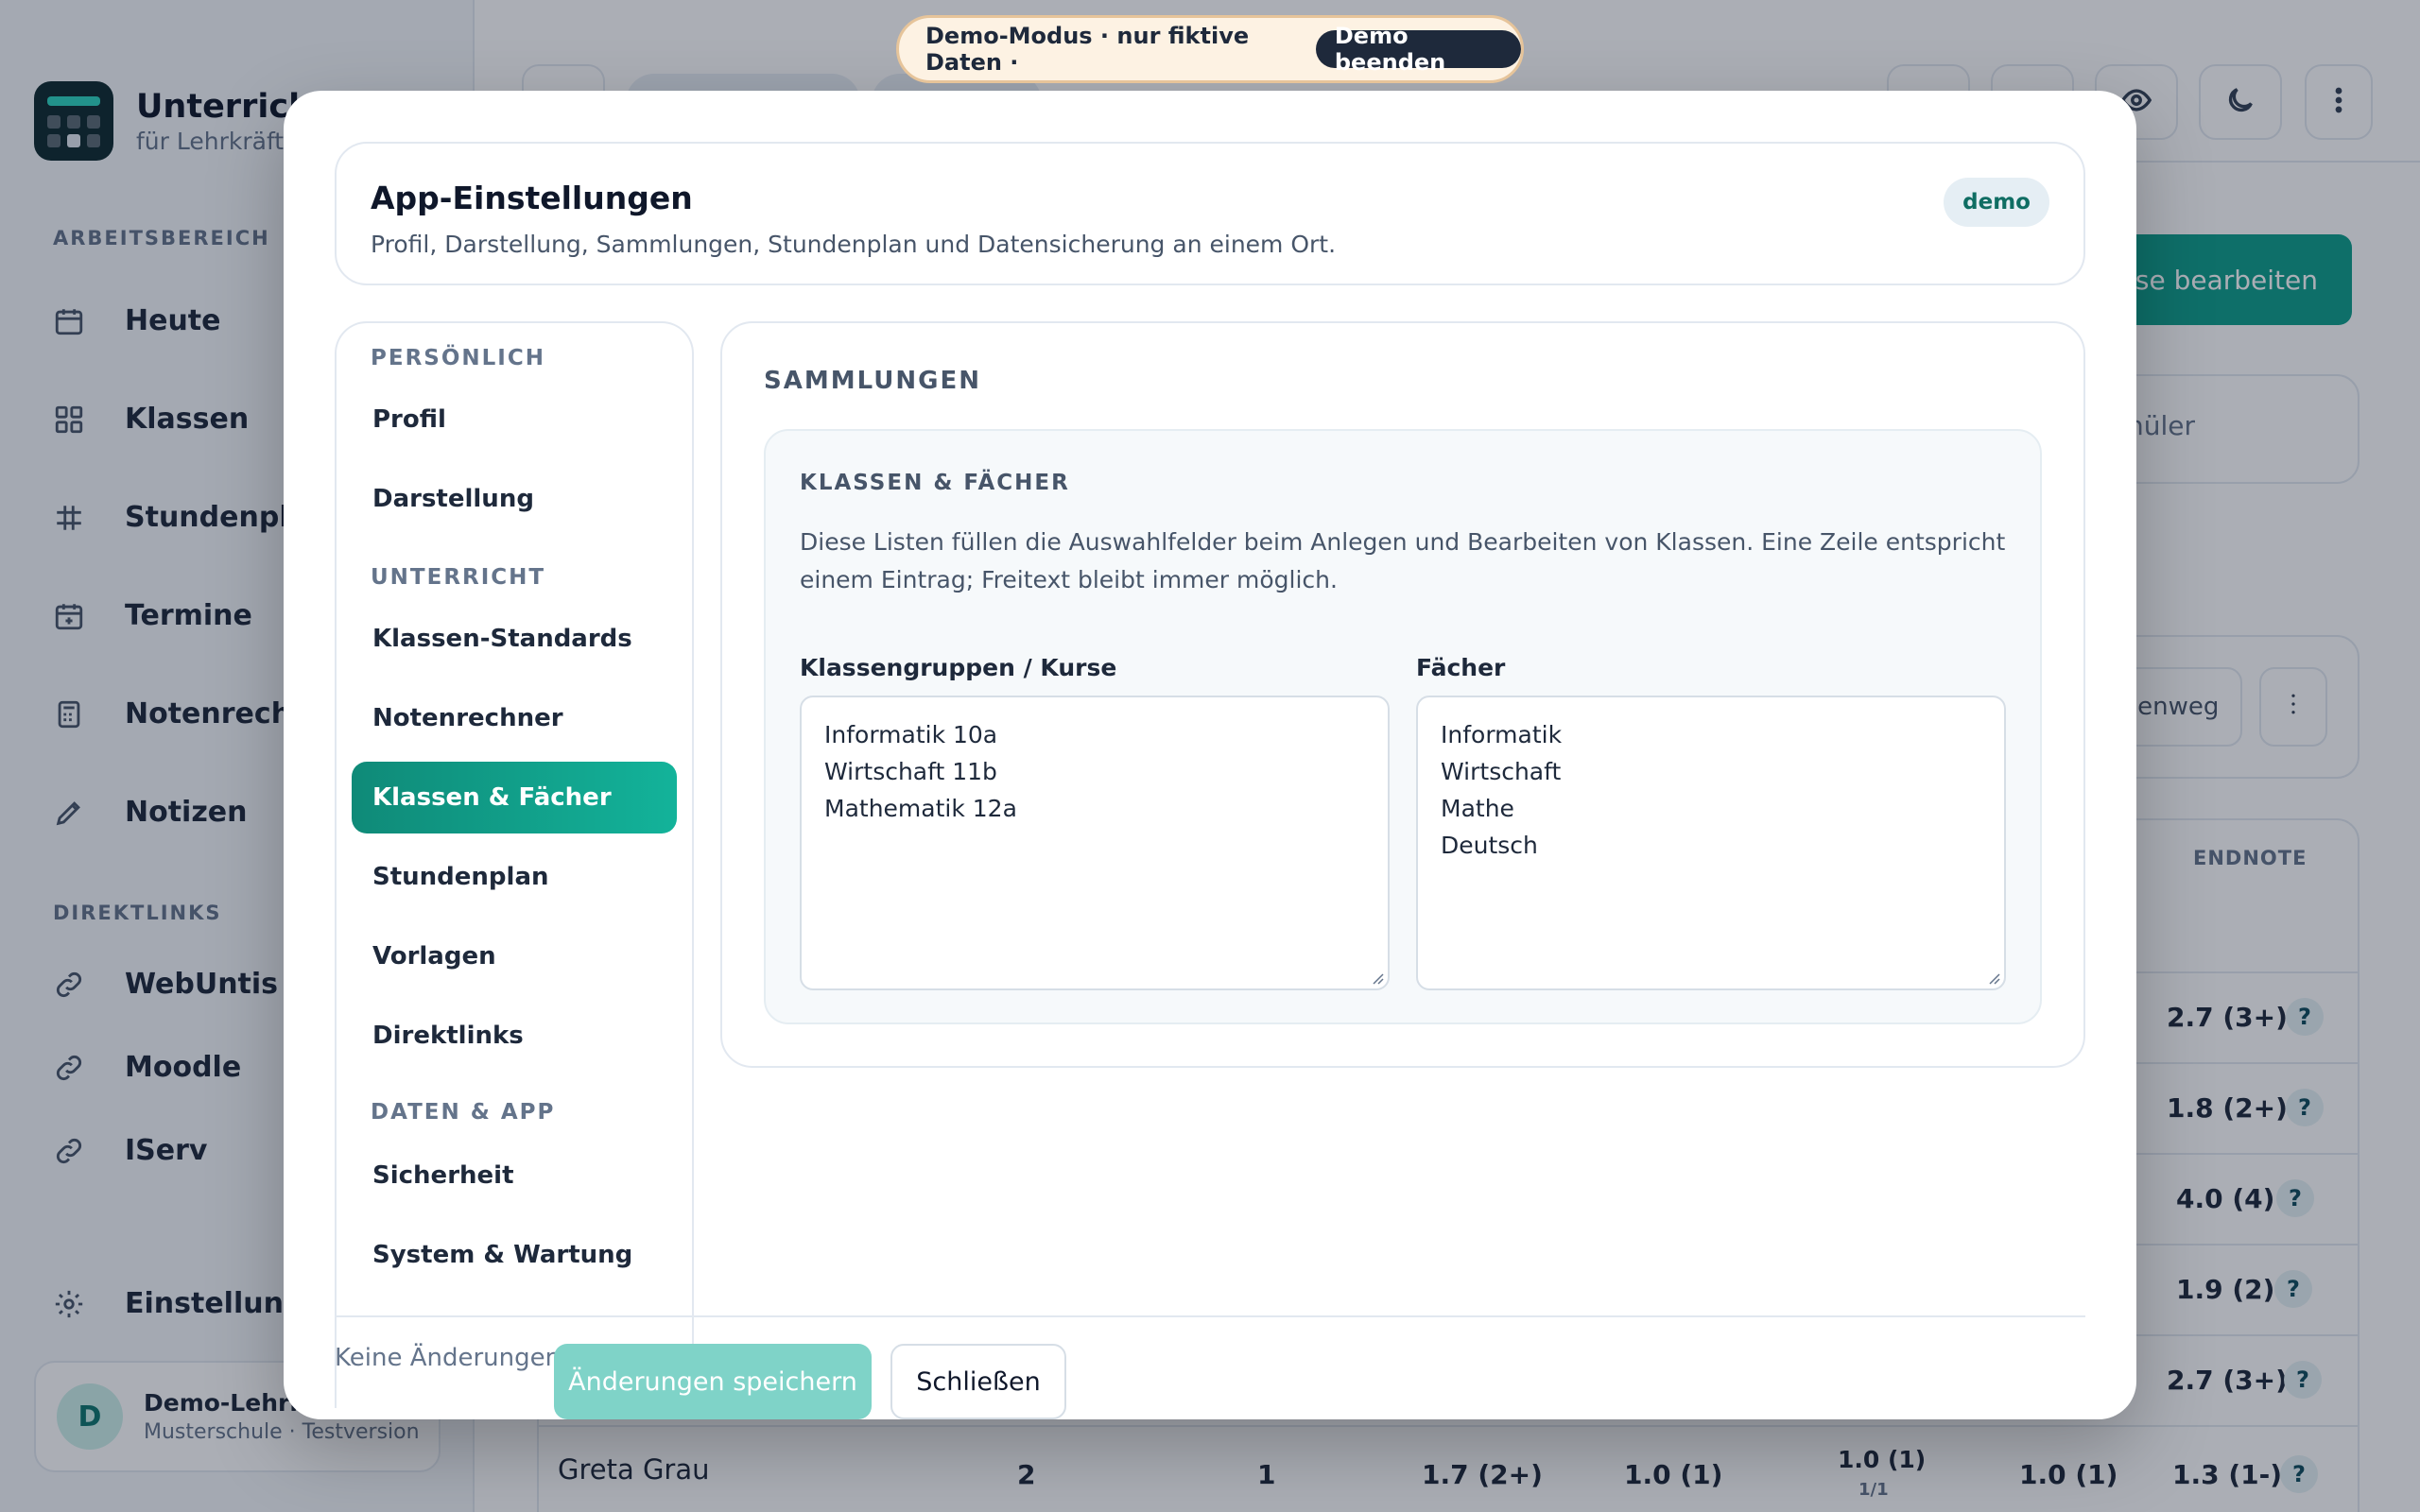 This screenshot has height=1512, width=2420. What do you see at coordinates (463, 1112) in the screenshot?
I see `nav-section-data: DATEN & APP` at bounding box center [463, 1112].